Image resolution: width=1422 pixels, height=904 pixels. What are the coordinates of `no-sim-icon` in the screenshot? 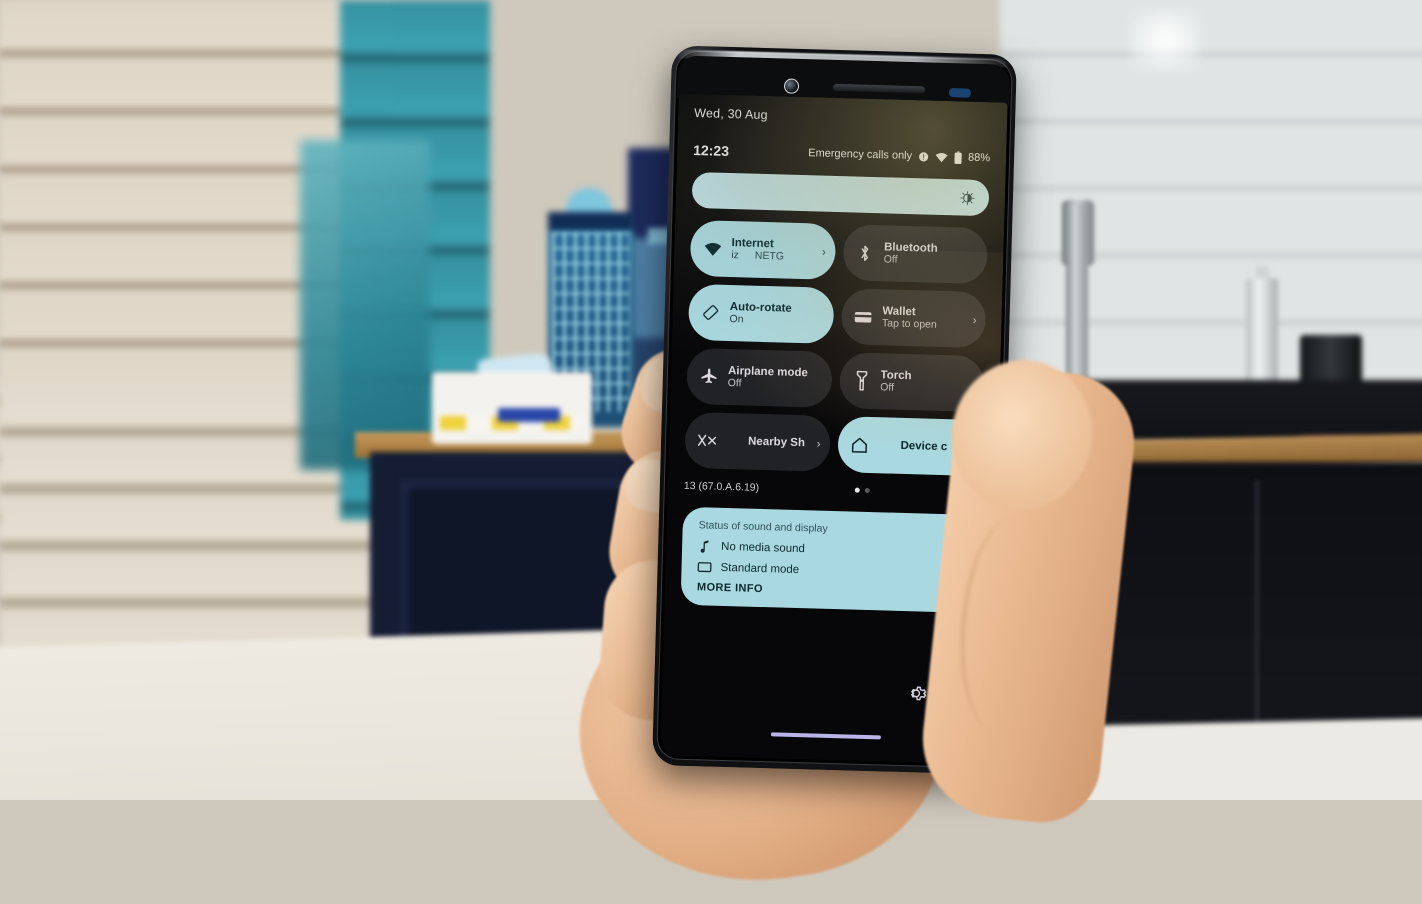 It's located at (923, 156).